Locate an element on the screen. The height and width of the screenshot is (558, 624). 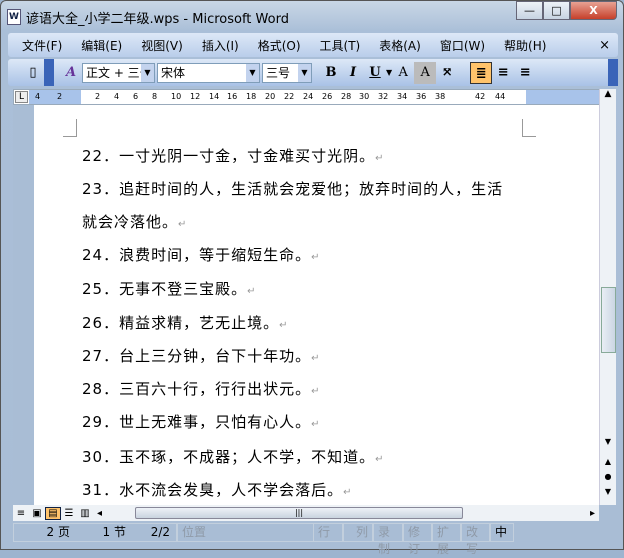
scroll-left-icon: ◂ is located at coordinates (99, 513).